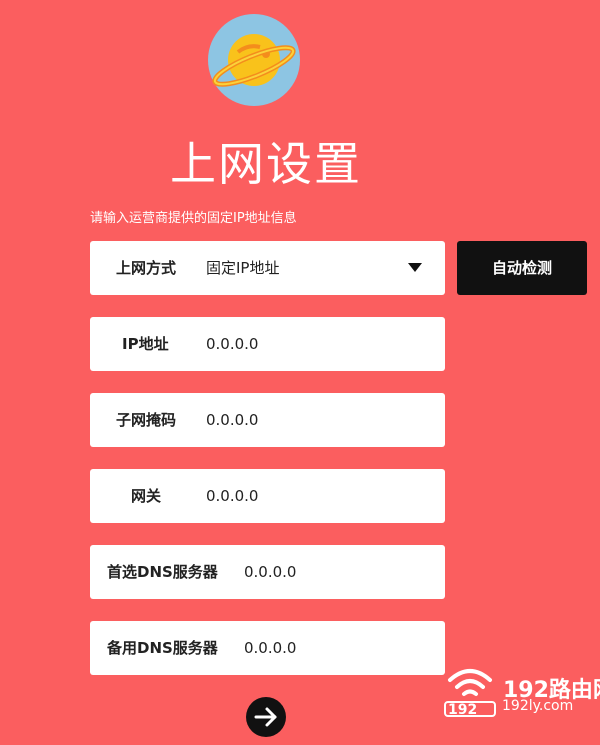  I want to click on arrow-right-icon, so click(265, 717).